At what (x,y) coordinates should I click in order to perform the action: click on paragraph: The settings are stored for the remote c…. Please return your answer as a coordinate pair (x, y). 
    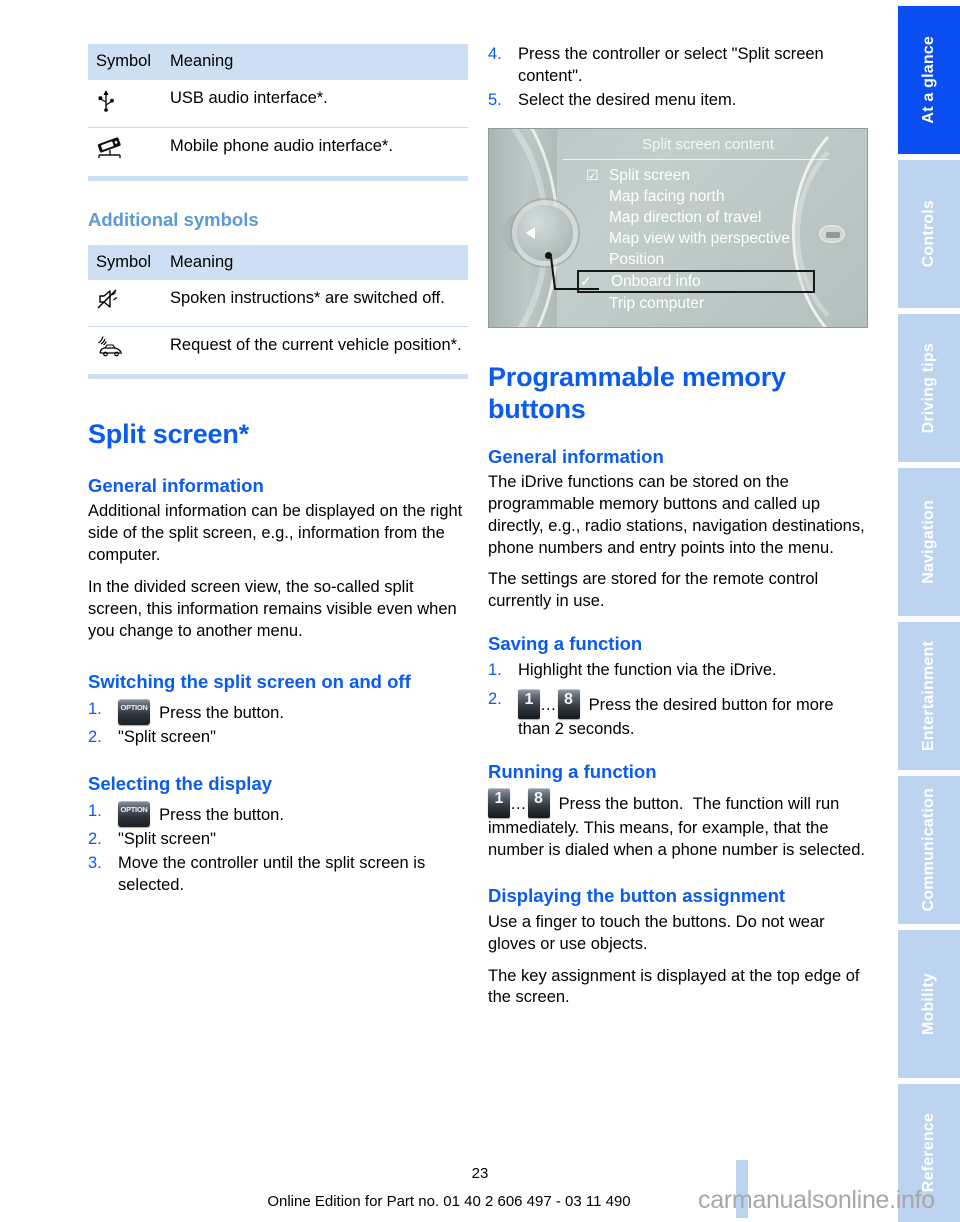
    Looking at the image, I should click on (653, 590).